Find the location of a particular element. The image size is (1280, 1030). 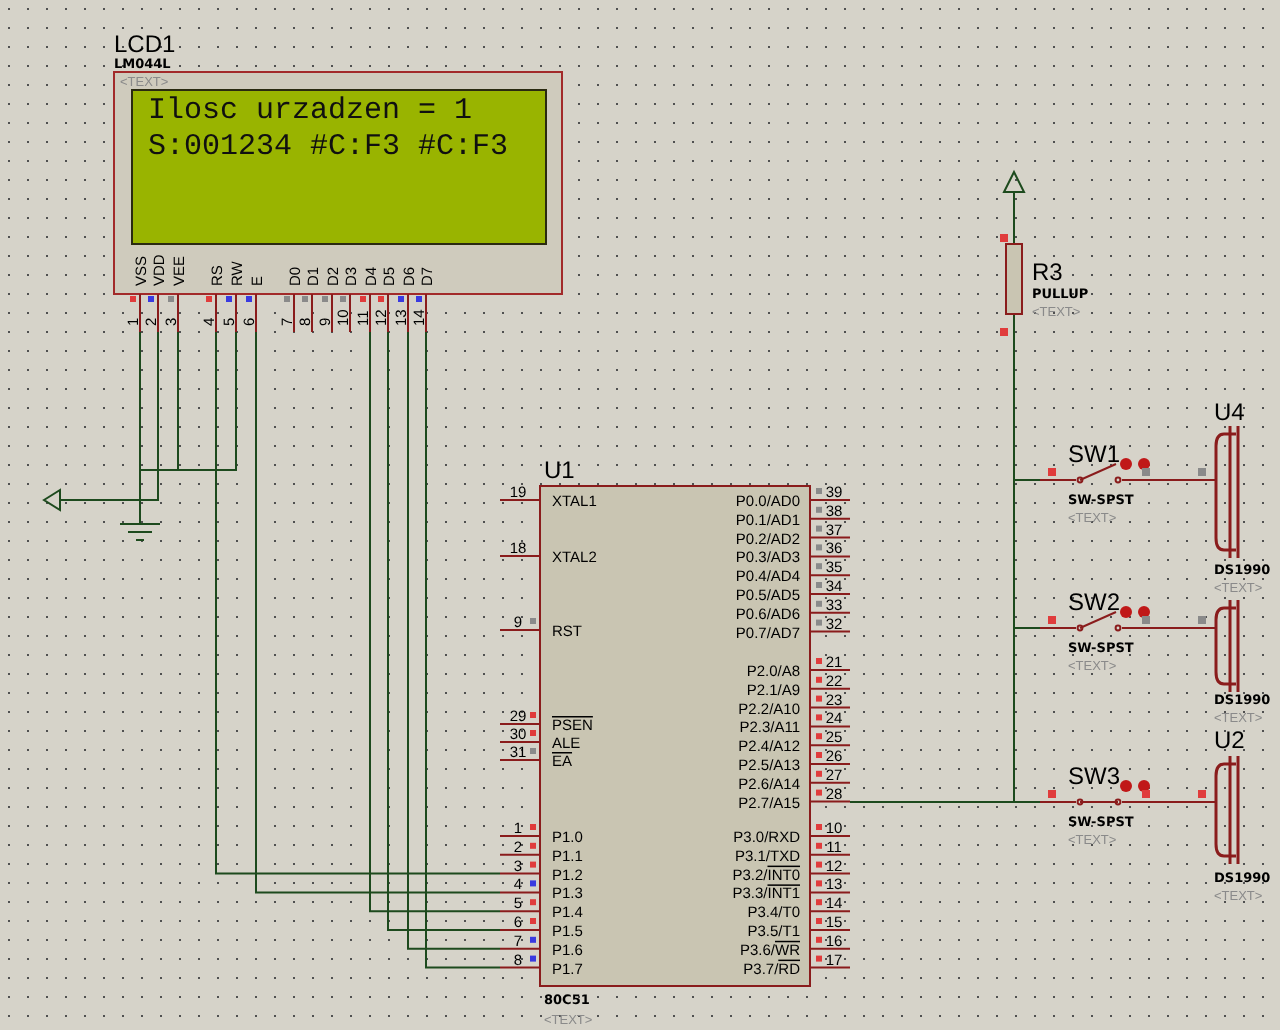

component-reference: U4 is located at coordinates (1229, 412).